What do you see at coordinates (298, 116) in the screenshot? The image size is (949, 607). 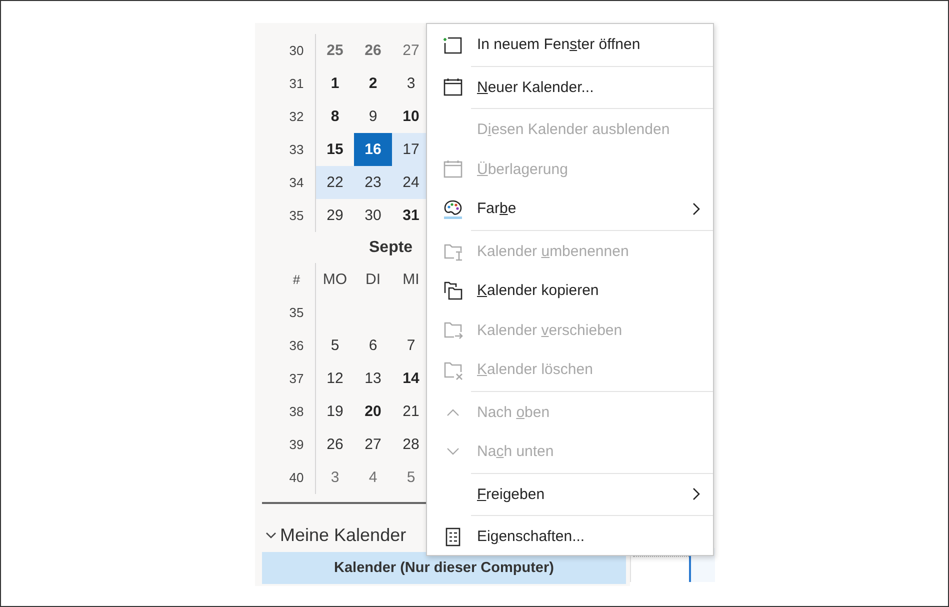 I see `week-number: 32` at bounding box center [298, 116].